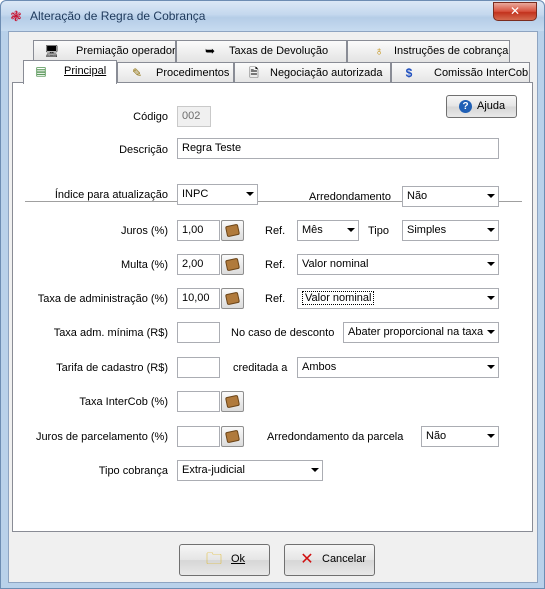 The image size is (545, 589). Describe the element at coordinates (275, 299) in the screenshot. I see `taxa-adm-ref-label: Ref.` at that location.